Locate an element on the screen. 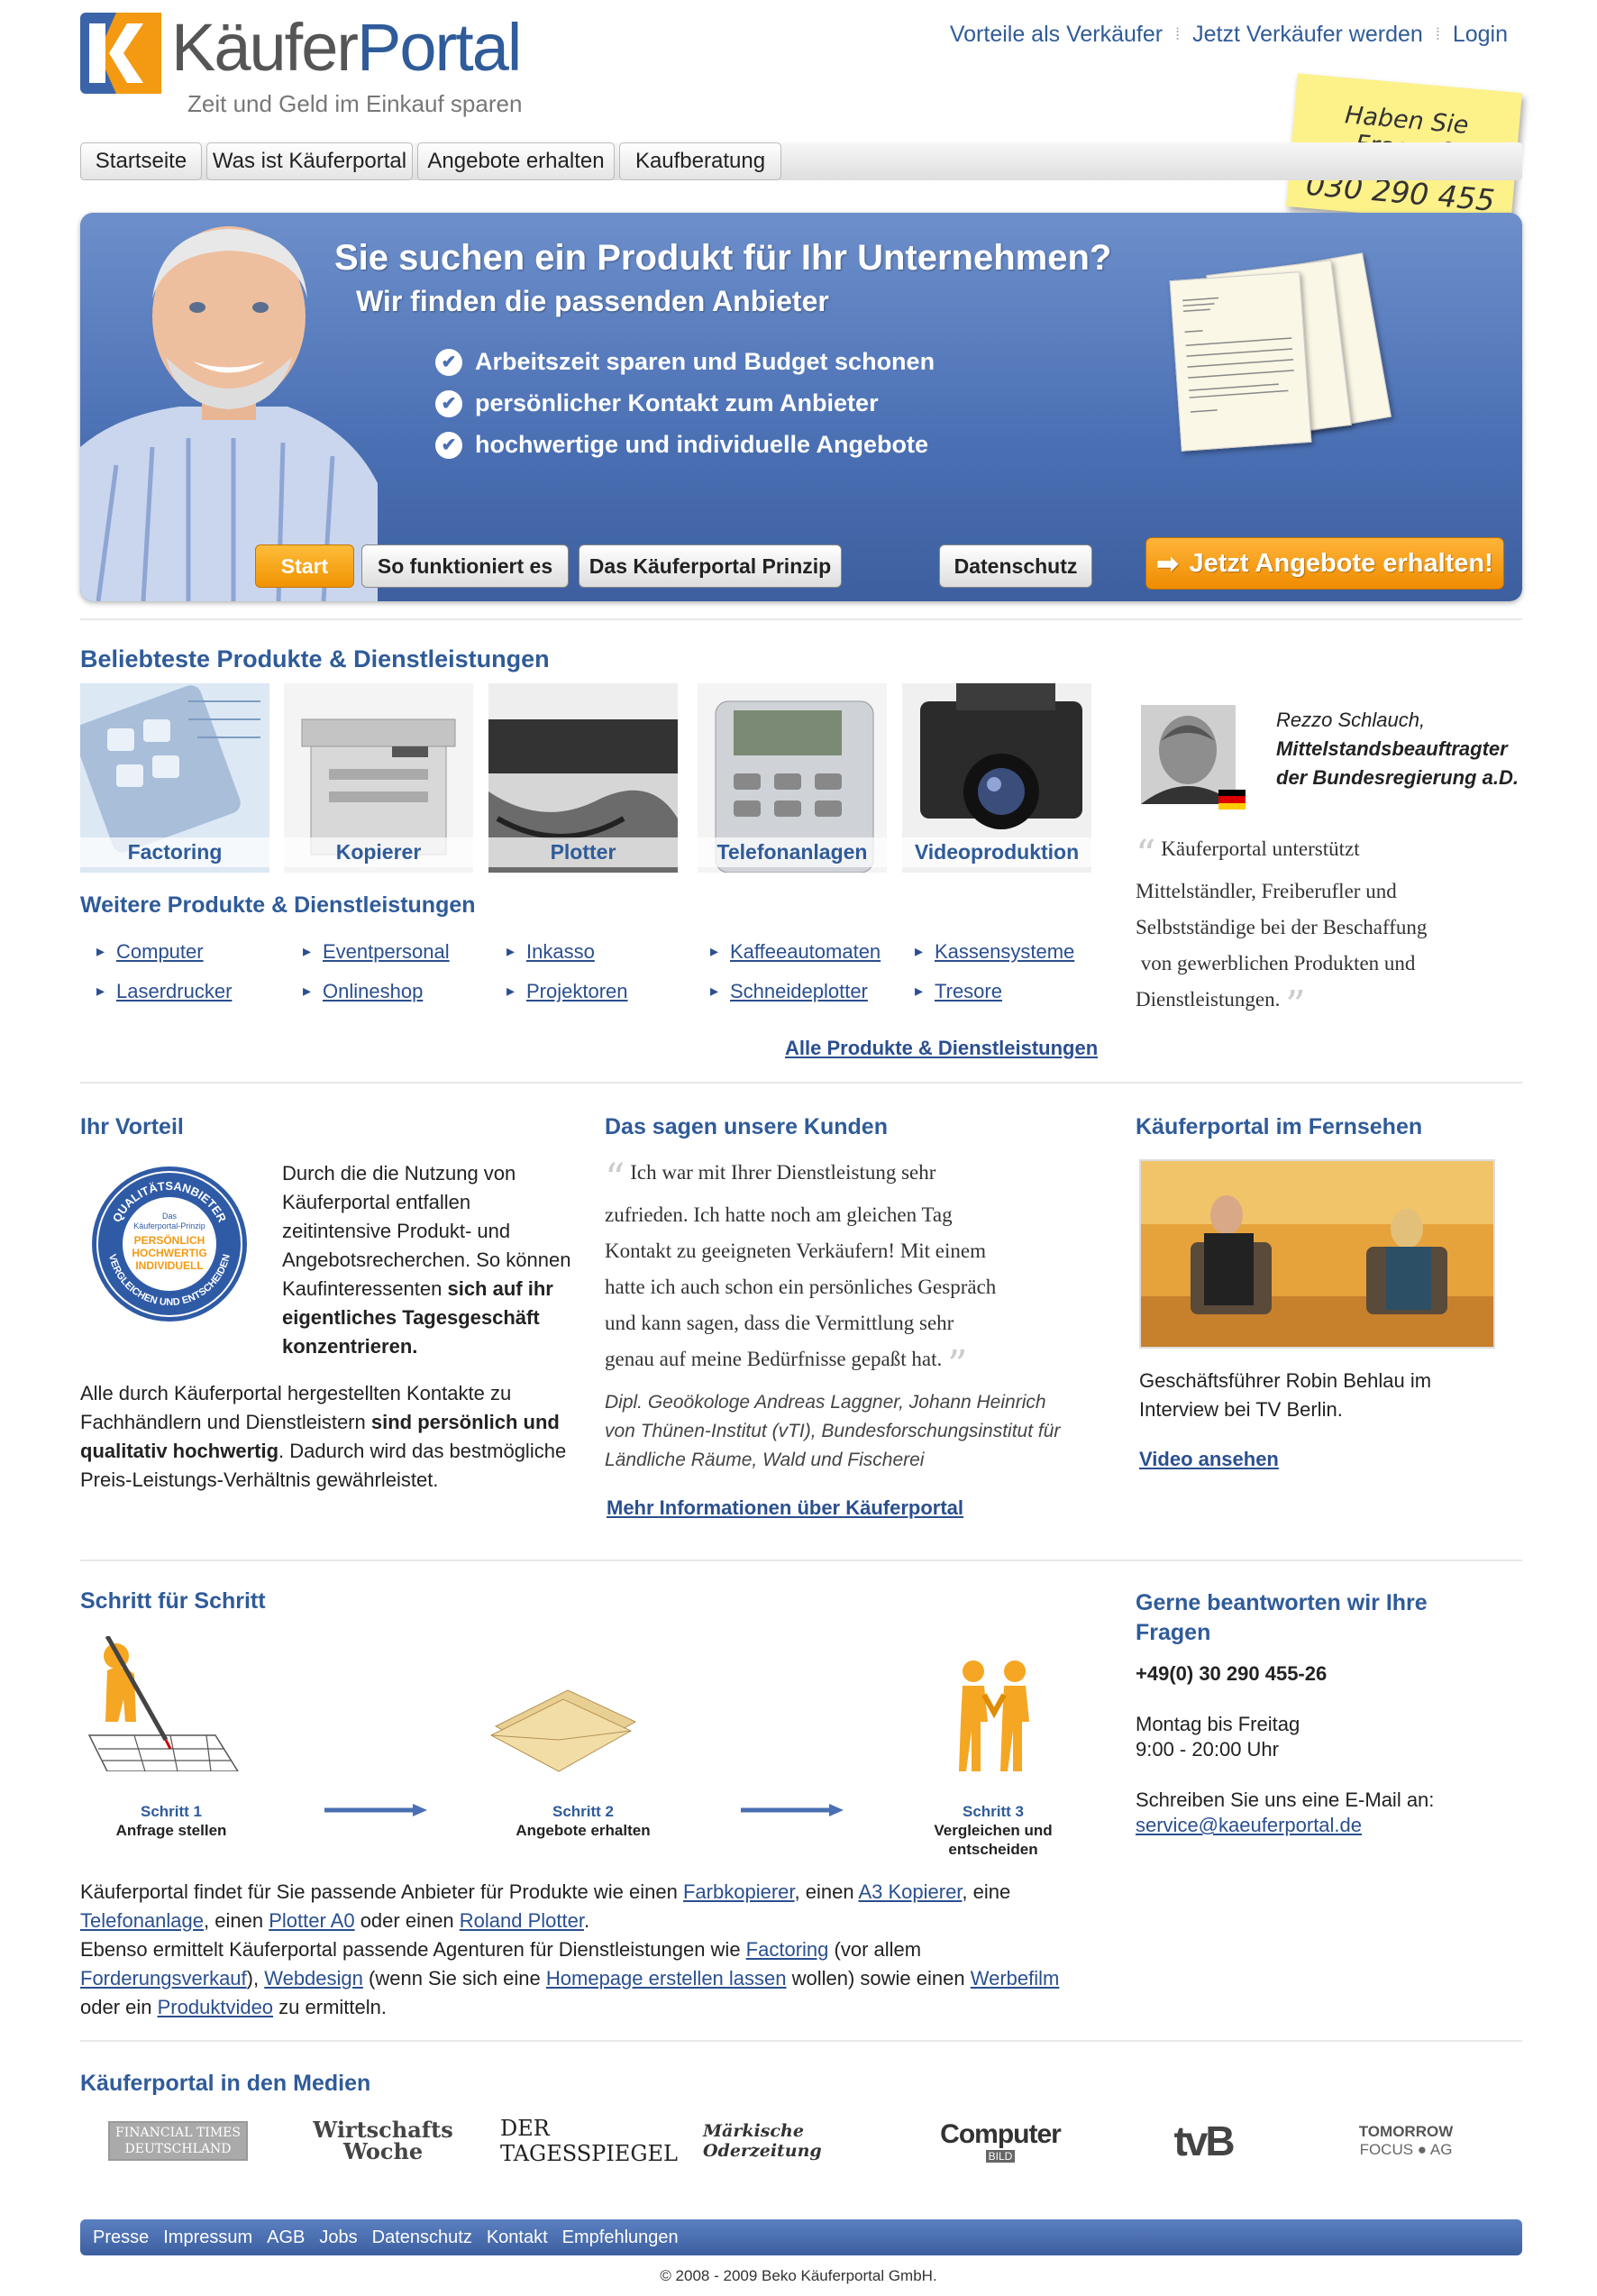 Image resolution: width=1597 pixels, height=2296 pixels. link-produktvideo: Produktvideo is located at coordinates (215, 2007).